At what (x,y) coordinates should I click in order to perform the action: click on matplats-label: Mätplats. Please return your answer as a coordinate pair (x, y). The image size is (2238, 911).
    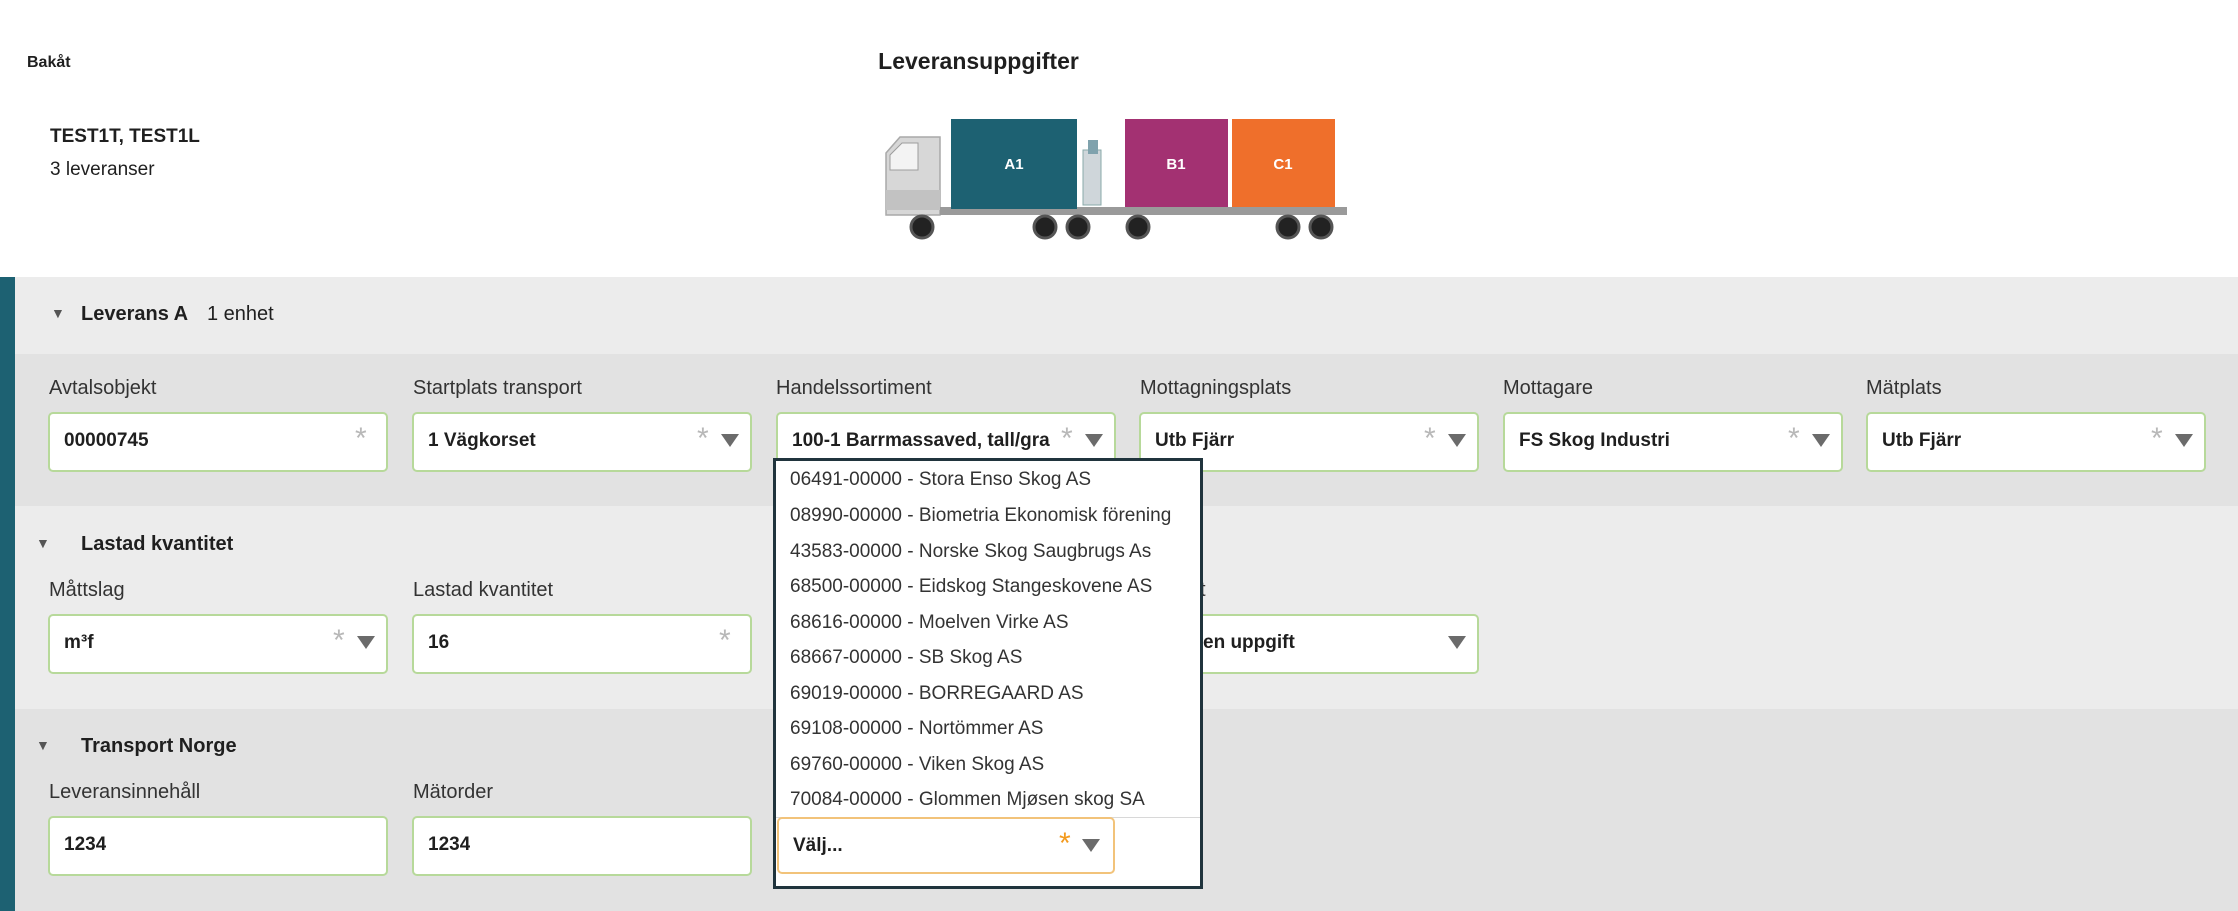
    Looking at the image, I should click on (1904, 388).